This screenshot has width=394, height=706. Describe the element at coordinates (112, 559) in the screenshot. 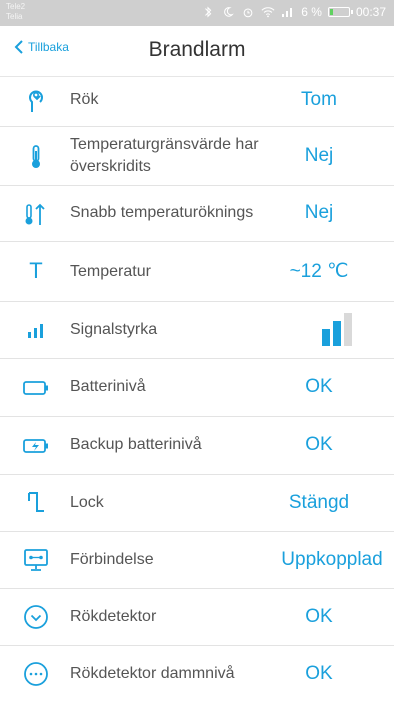

I see `list-item-label: Förbindelse` at that location.